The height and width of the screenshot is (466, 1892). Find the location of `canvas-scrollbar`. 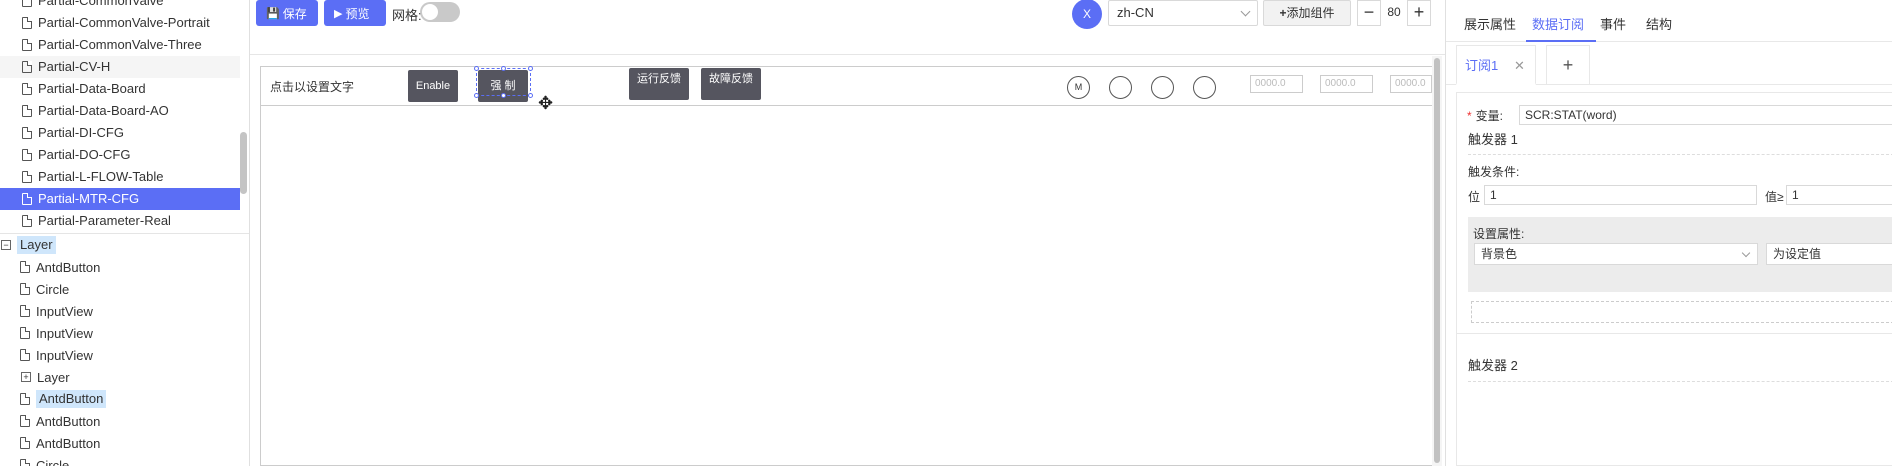

canvas-scrollbar is located at coordinates (1437, 261).